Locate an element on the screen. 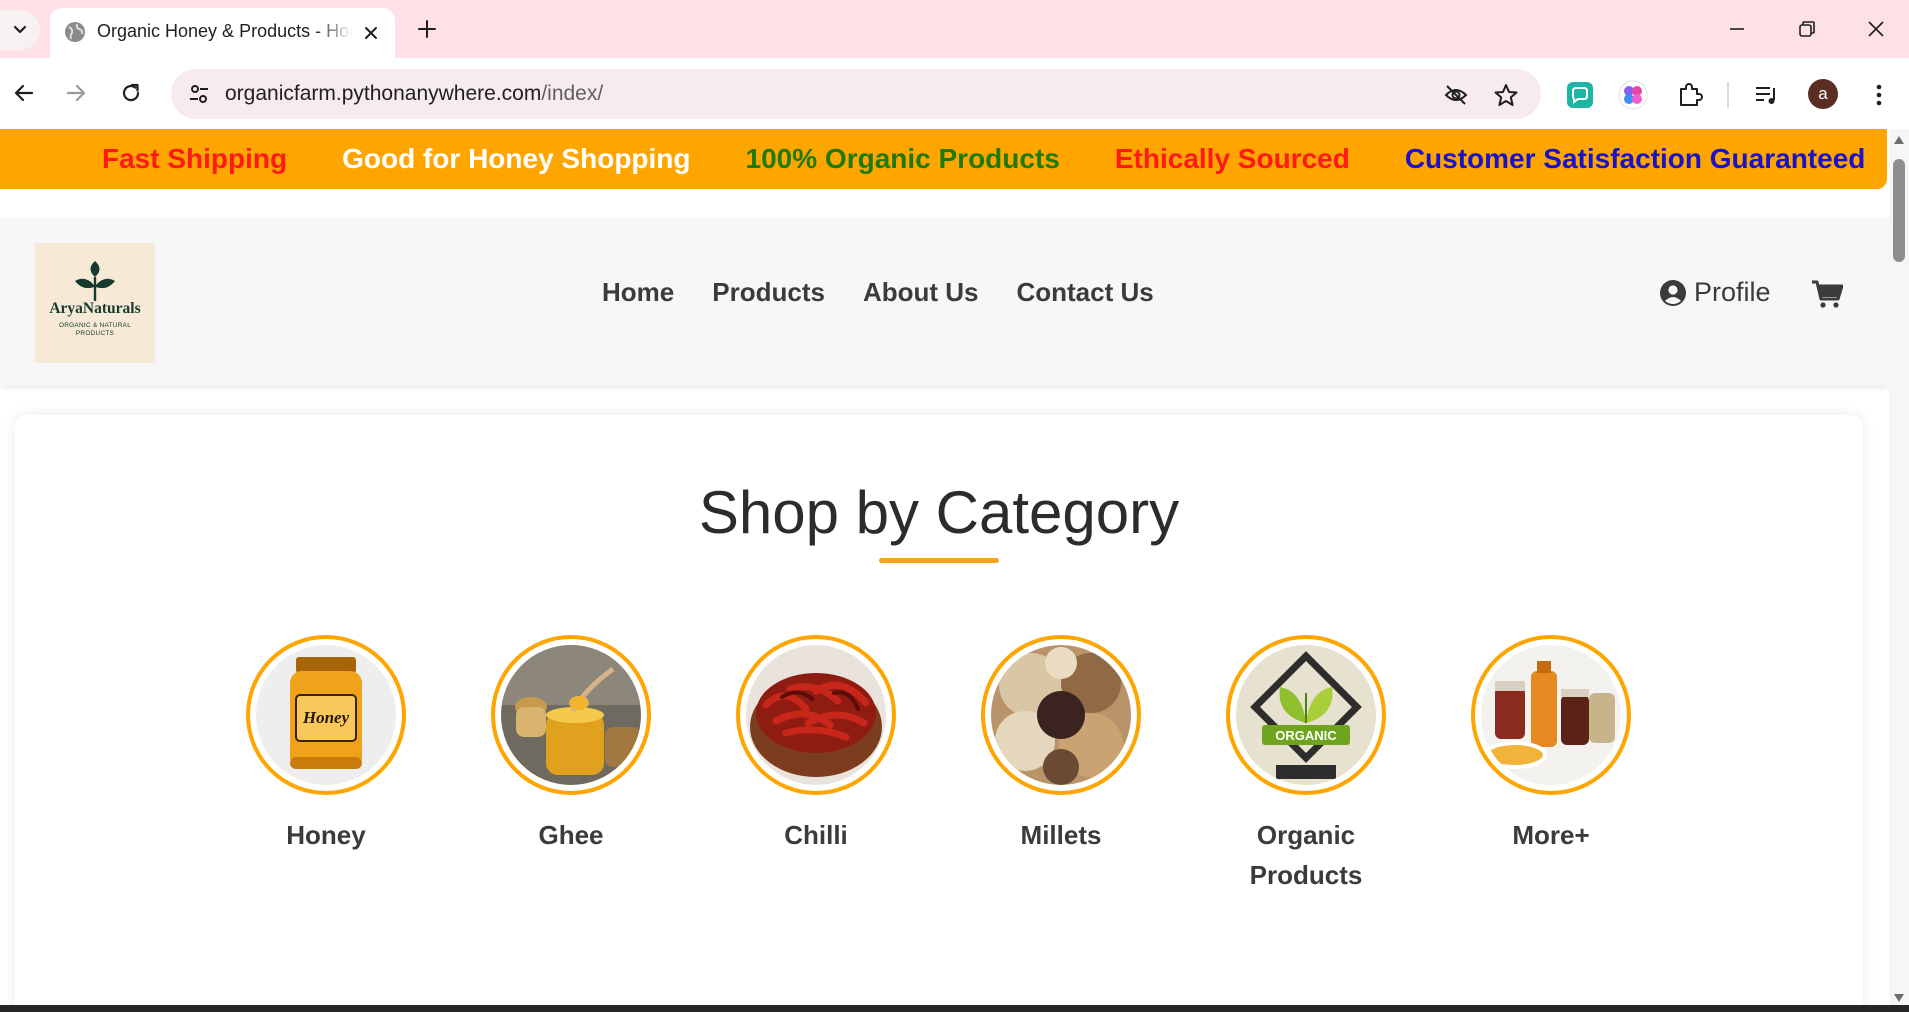 The image size is (1909, 1012). close-window-icon is located at coordinates (1876, 29).